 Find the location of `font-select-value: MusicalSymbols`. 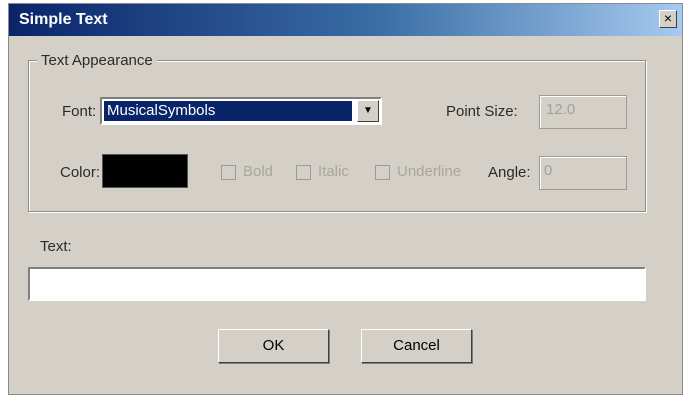

font-select-value: MusicalSymbols is located at coordinates (228, 111).